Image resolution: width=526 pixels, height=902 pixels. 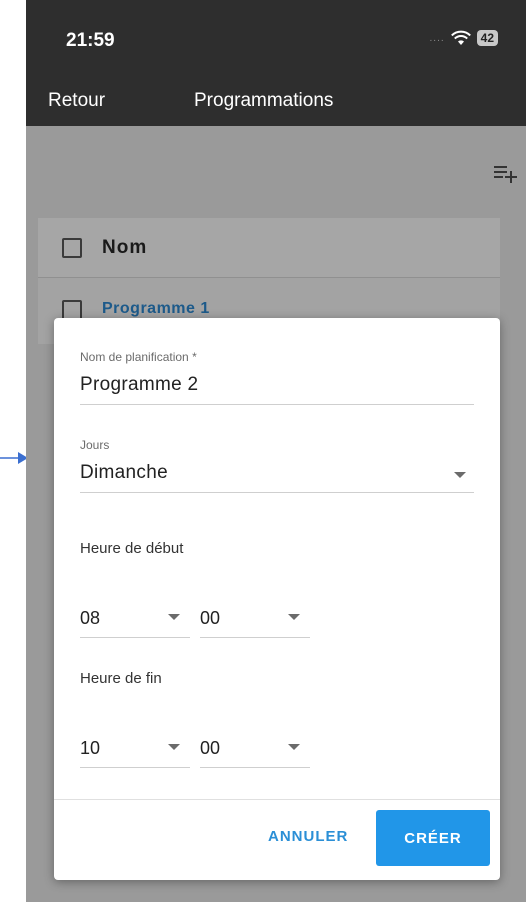 I want to click on days-label: Jours, so click(x=95, y=445).